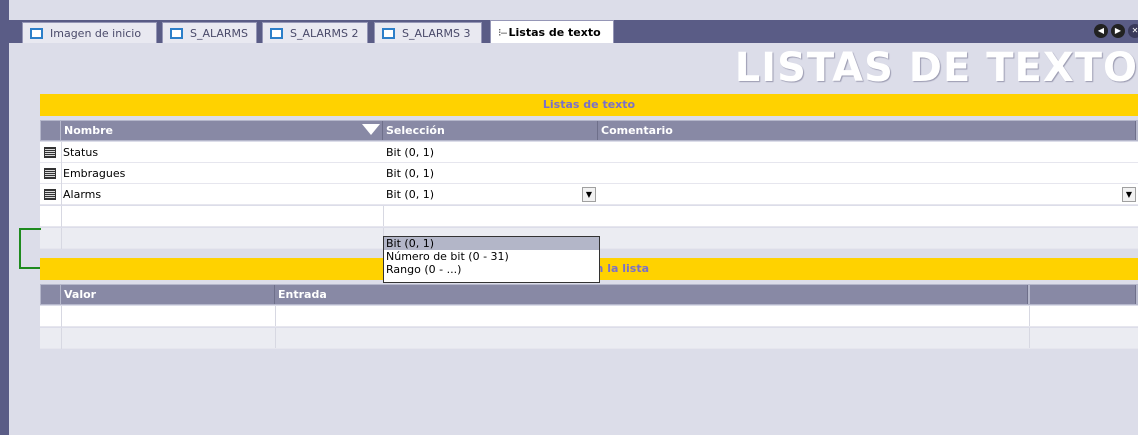 The height and width of the screenshot is (435, 1138). I want to click on selection-dropdown-arrow-icon: ▼, so click(589, 194).